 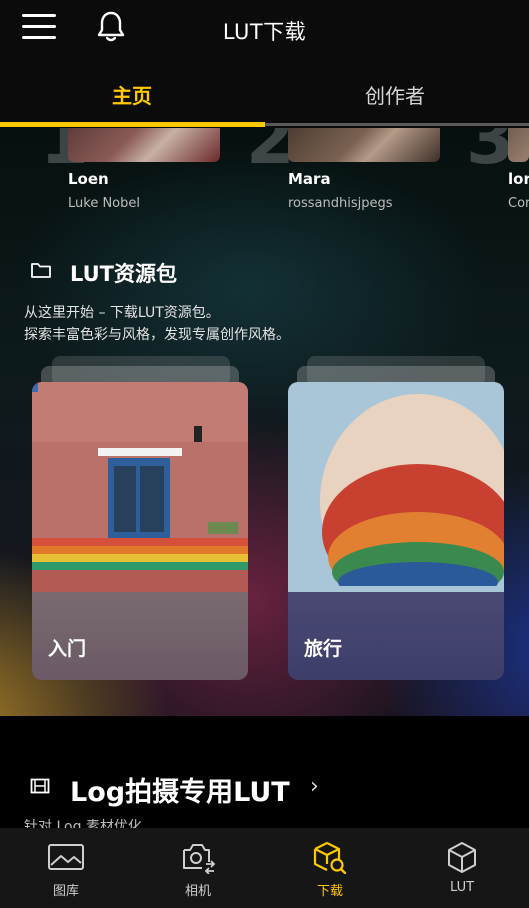 What do you see at coordinates (132, 94) in the screenshot?
I see `tab-home: 主页` at bounding box center [132, 94].